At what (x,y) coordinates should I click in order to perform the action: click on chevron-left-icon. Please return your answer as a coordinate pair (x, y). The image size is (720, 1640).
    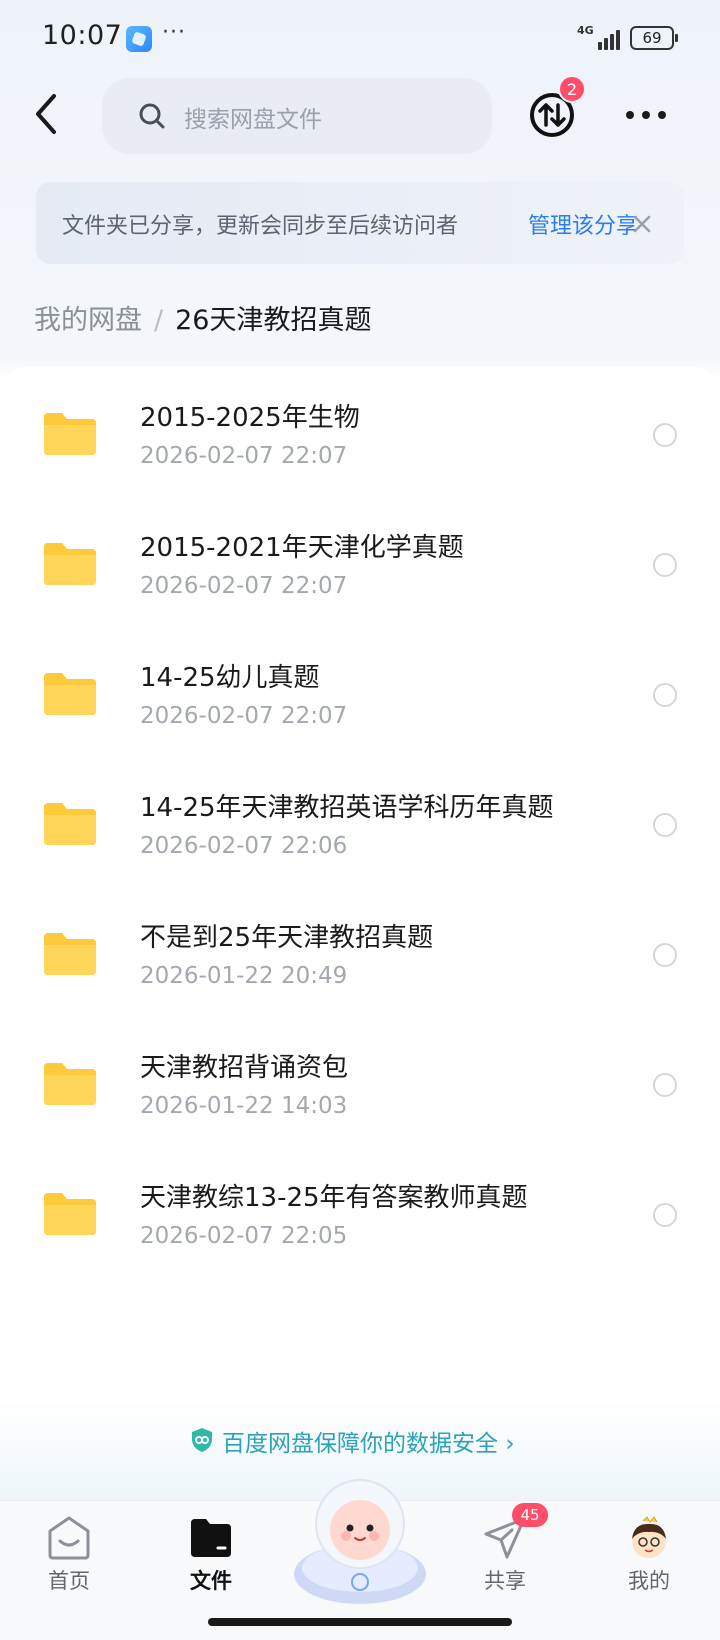
    Looking at the image, I should click on (46, 114).